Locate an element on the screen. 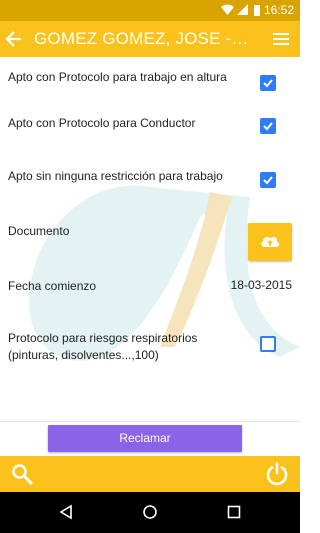 The width and height of the screenshot is (320, 533). nav-recents-icon is located at coordinates (234, 512).